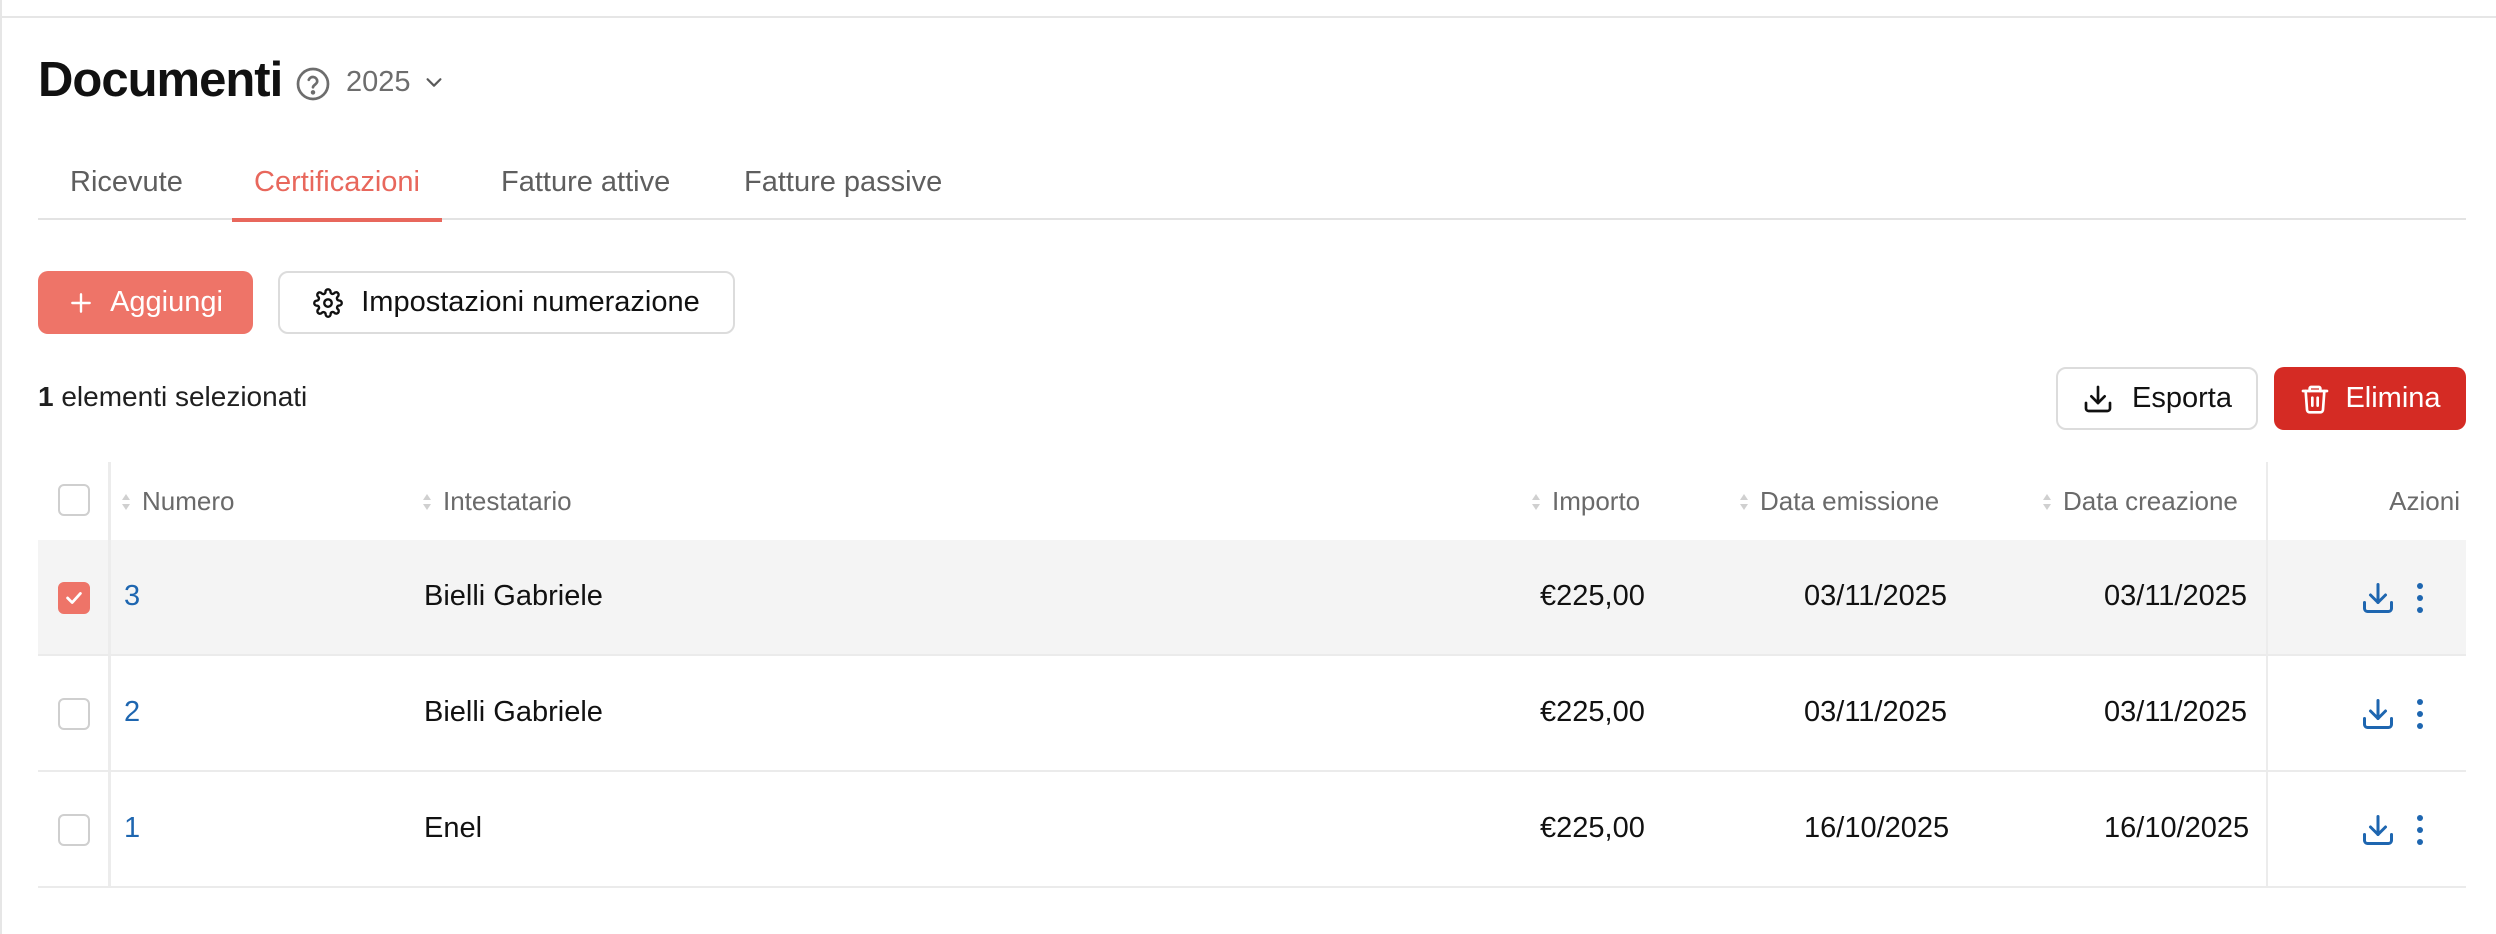 The height and width of the screenshot is (934, 2496). What do you see at coordinates (328, 302) in the screenshot?
I see `gear-icon` at bounding box center [328, 302].